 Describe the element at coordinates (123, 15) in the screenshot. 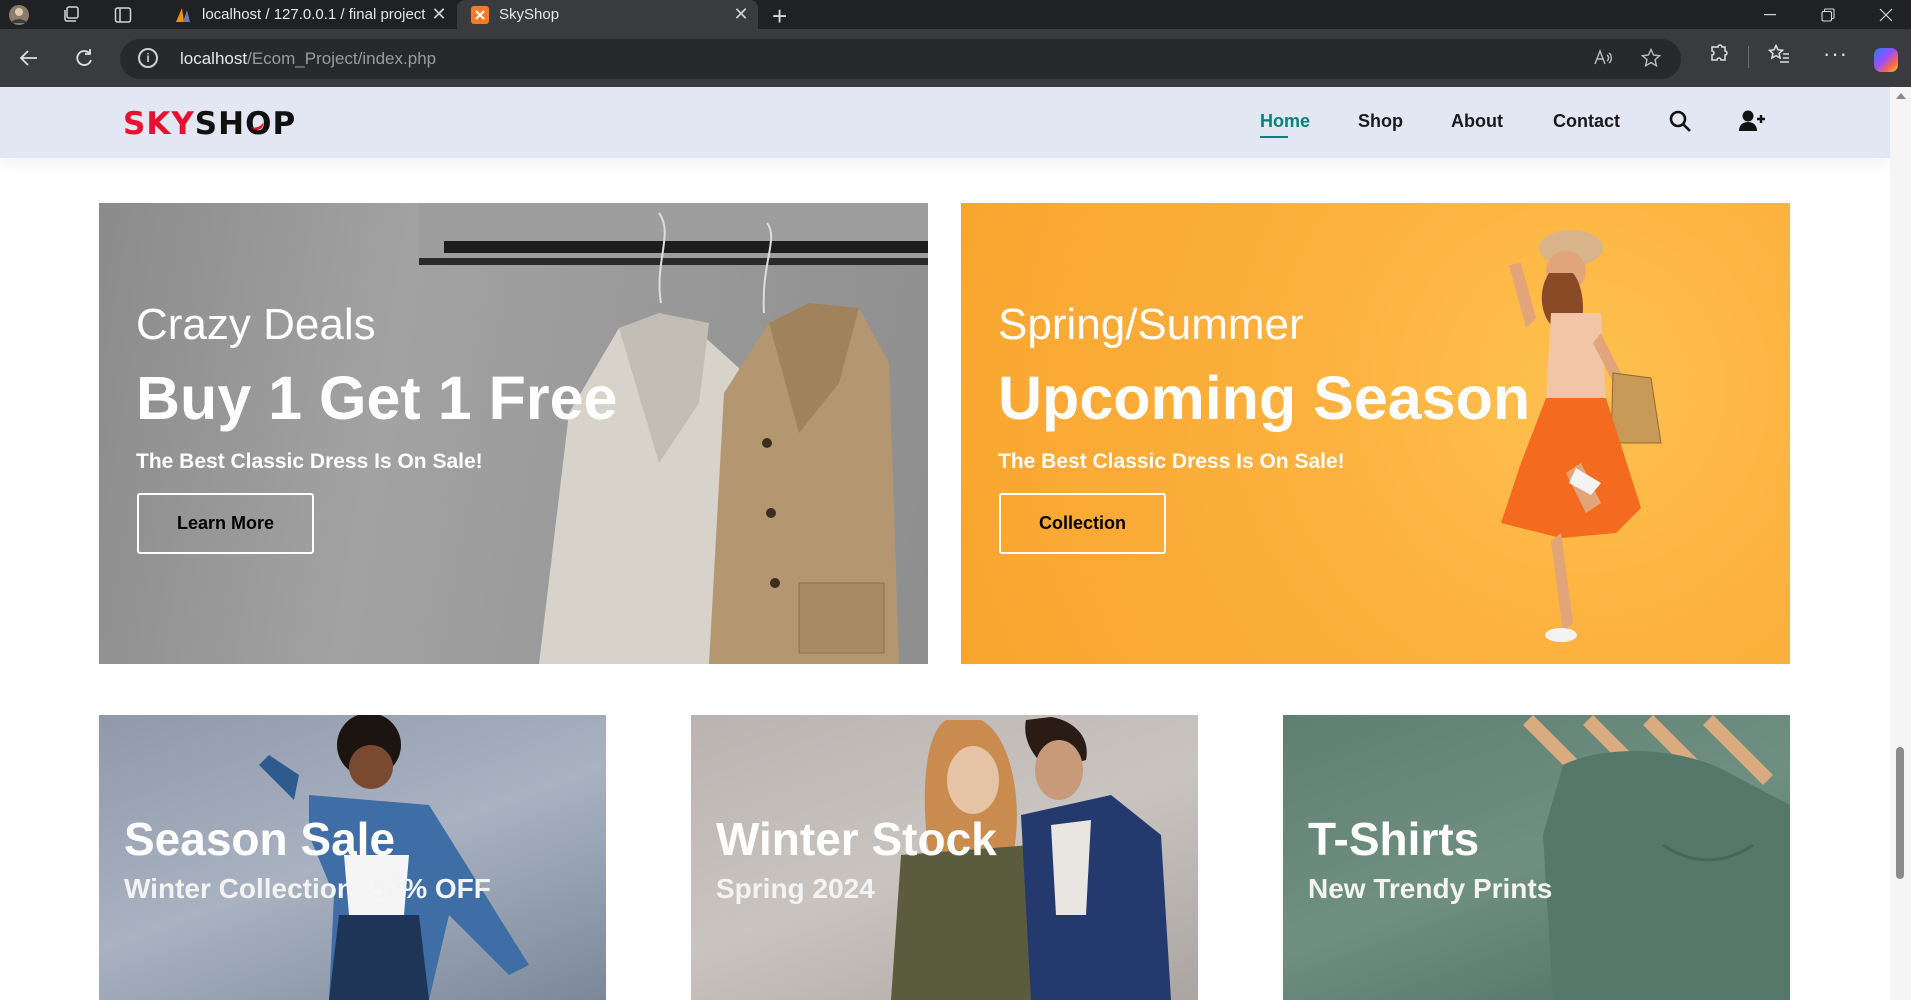

I see `tab-actions-icon` at that location.